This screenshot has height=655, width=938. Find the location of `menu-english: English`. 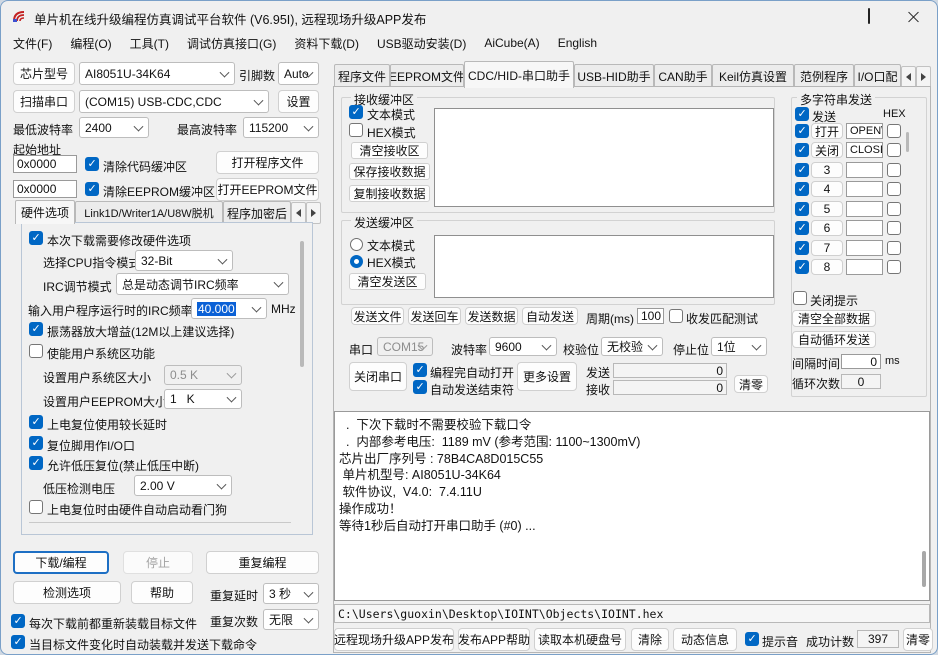

menu-english: English is located at coordinates (577, 43).